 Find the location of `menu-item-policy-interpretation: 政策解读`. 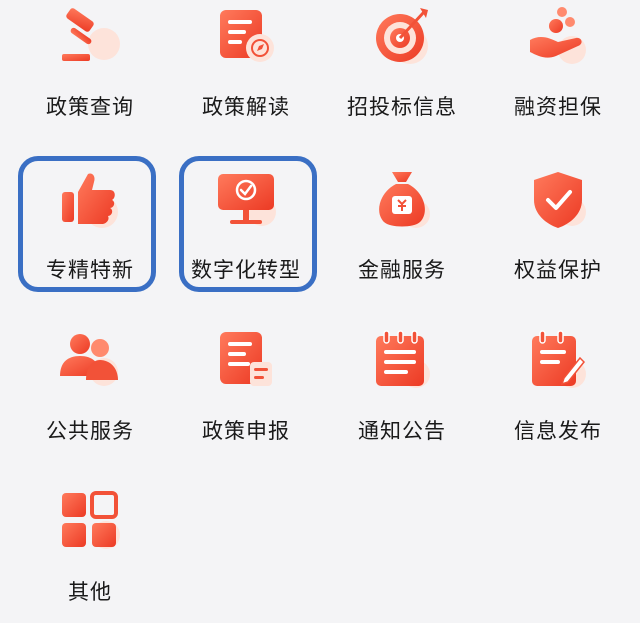

menu-item-policy-interpretation: 政策解读 is located at coordinates (246, 69).